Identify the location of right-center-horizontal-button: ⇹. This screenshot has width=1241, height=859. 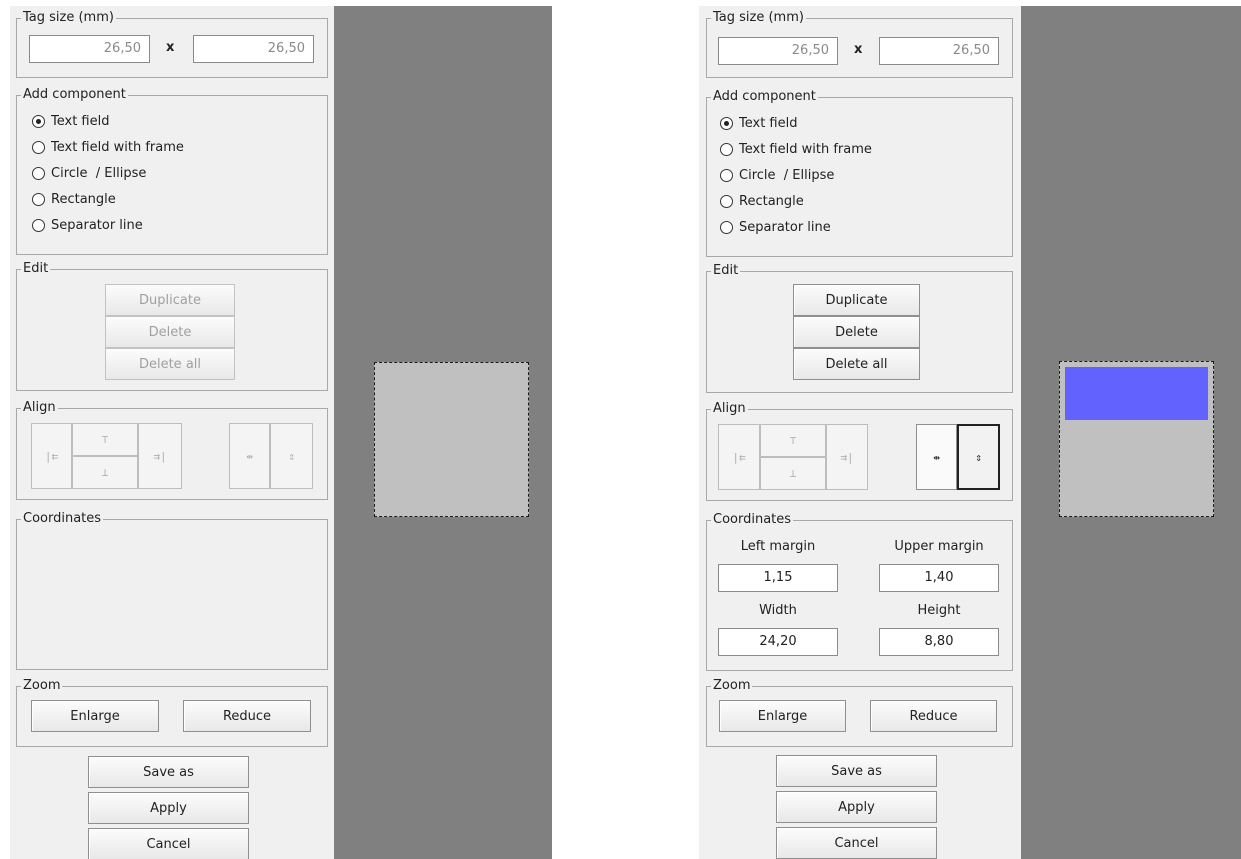
(936, 457).